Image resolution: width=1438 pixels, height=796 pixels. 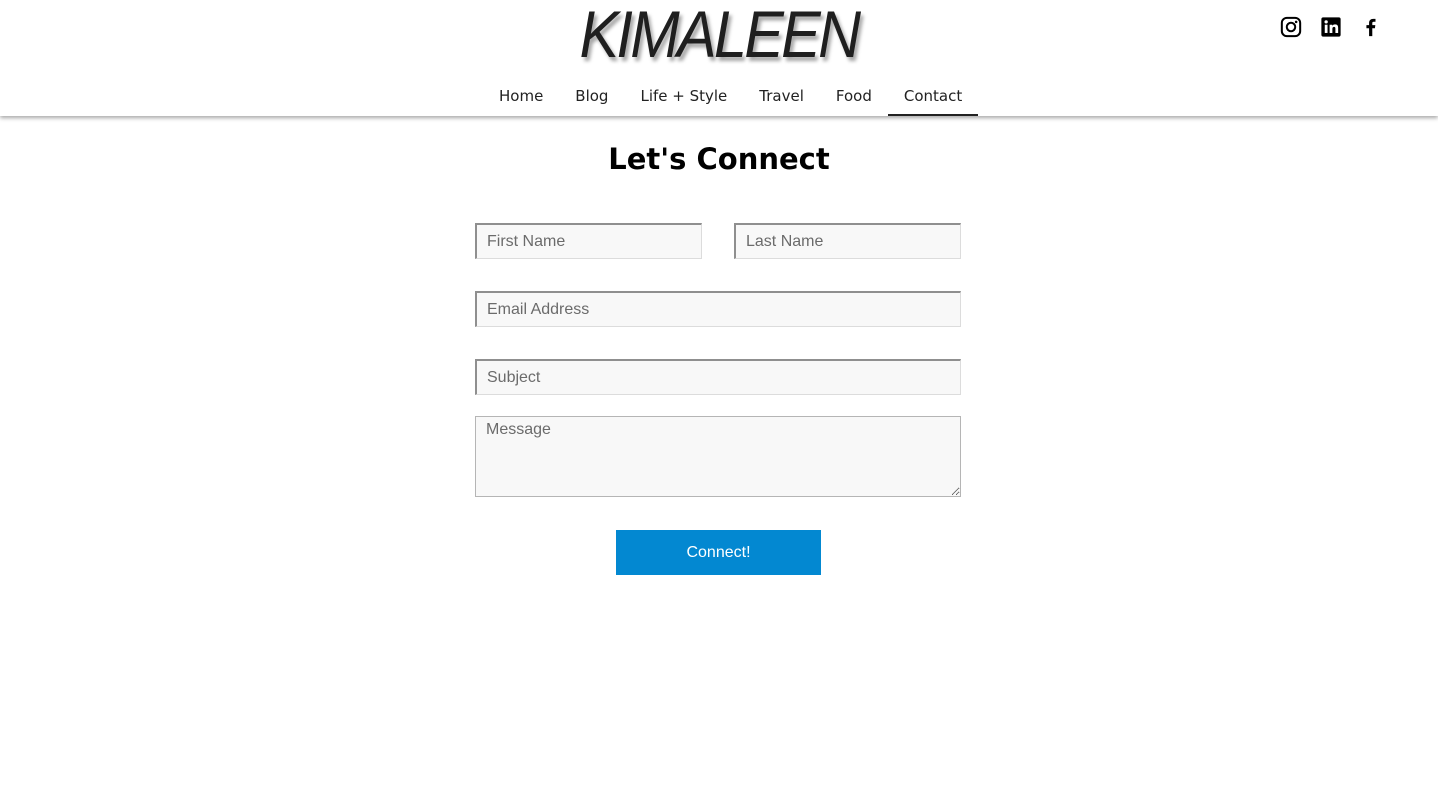 What do you see at coordinates (933, 97) in the screenshot?
I see `nav-item-contact: Contact` at bounding box center [933, 97].